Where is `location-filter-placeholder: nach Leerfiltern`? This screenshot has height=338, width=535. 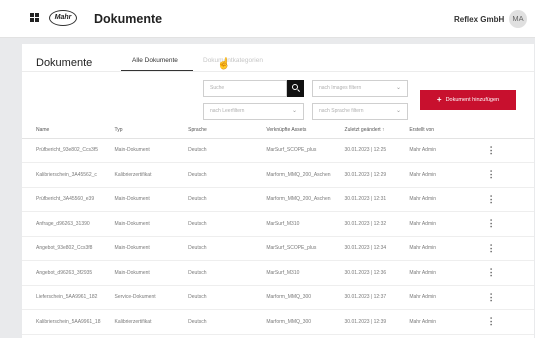
location-filter-placeholder: nach Leerfiltern is located at coordinates (227, 111).